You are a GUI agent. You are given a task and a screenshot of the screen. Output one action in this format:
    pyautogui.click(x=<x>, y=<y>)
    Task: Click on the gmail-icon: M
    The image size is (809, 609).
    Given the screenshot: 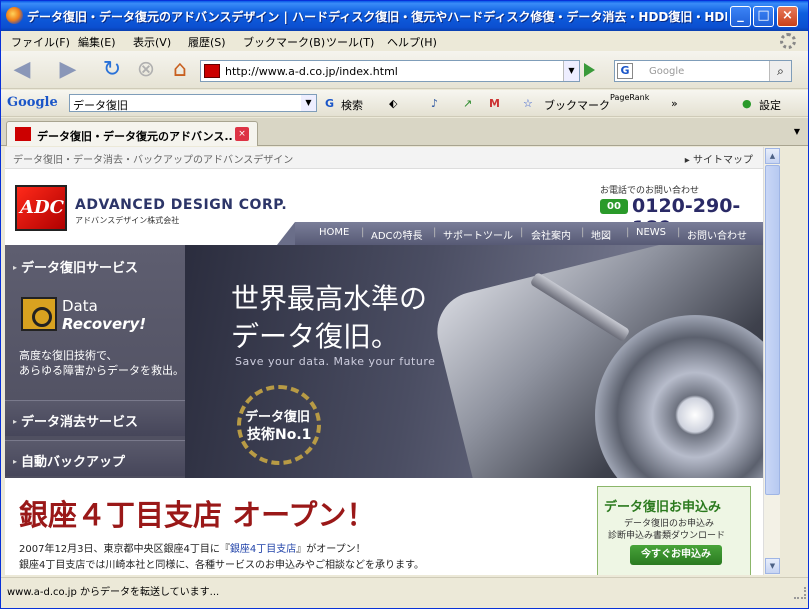 What is the action you would take?
    pyautogui.click(x=494, y=103)
    